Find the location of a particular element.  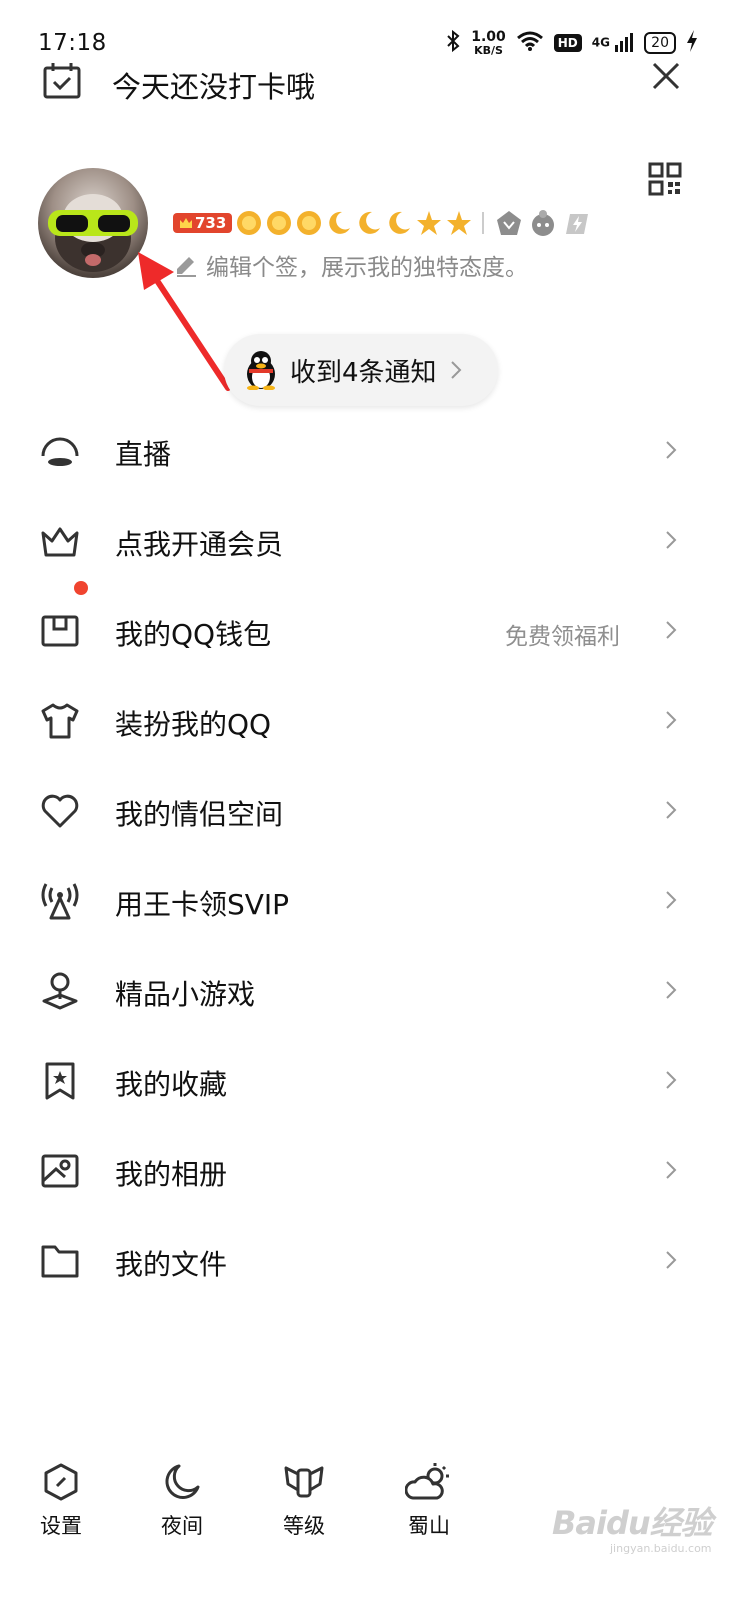

cellular-signal: 4G is located at coordinates (613, 43).